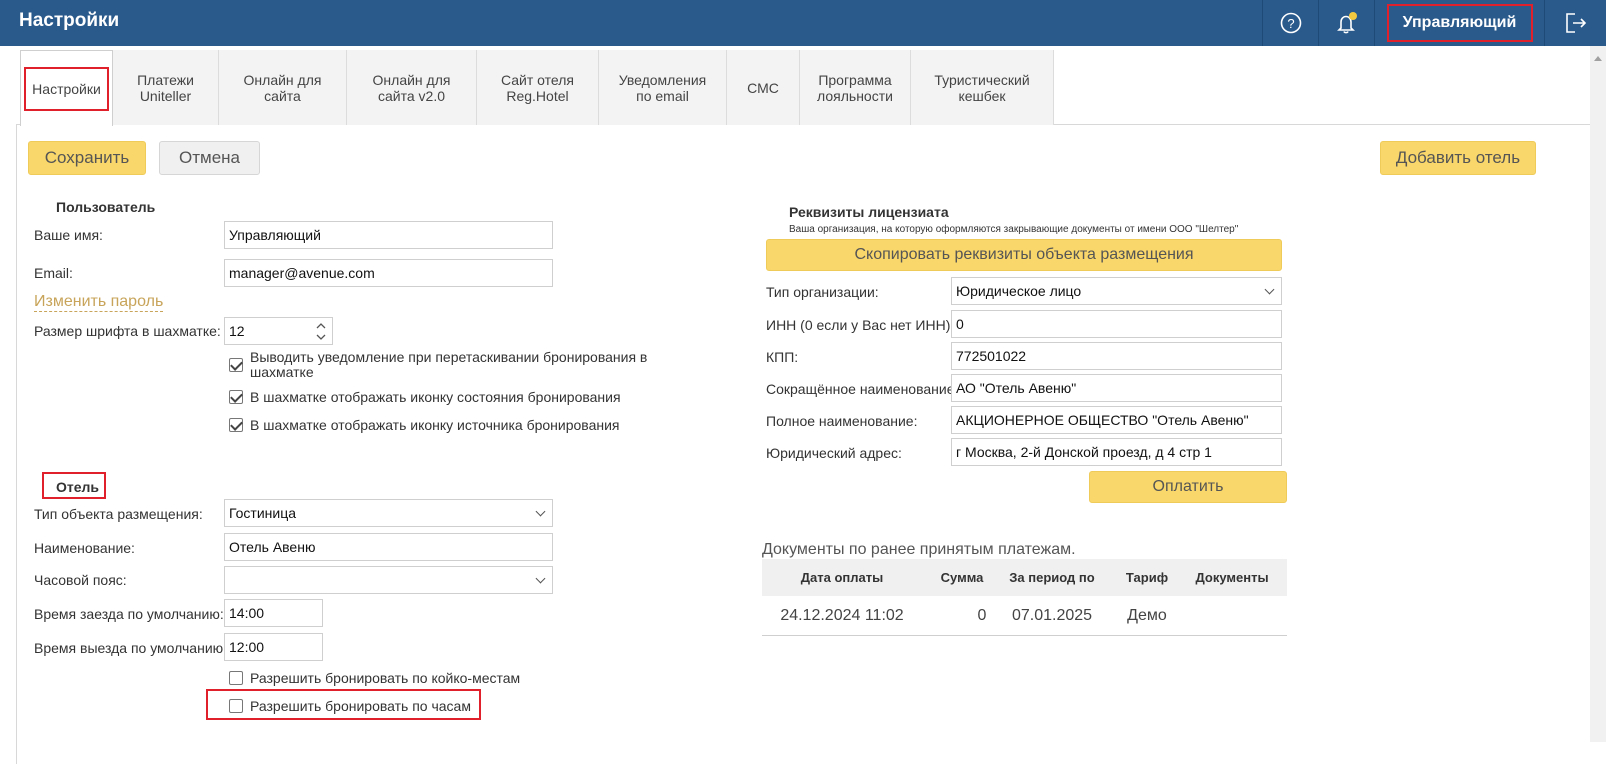 Image resolution: width=1606 pixels, height=764 pixels. What do you see at coordinates (1232, 616) in the screenshot?
I see `payment-documents` at bounding box center [1232, 616].